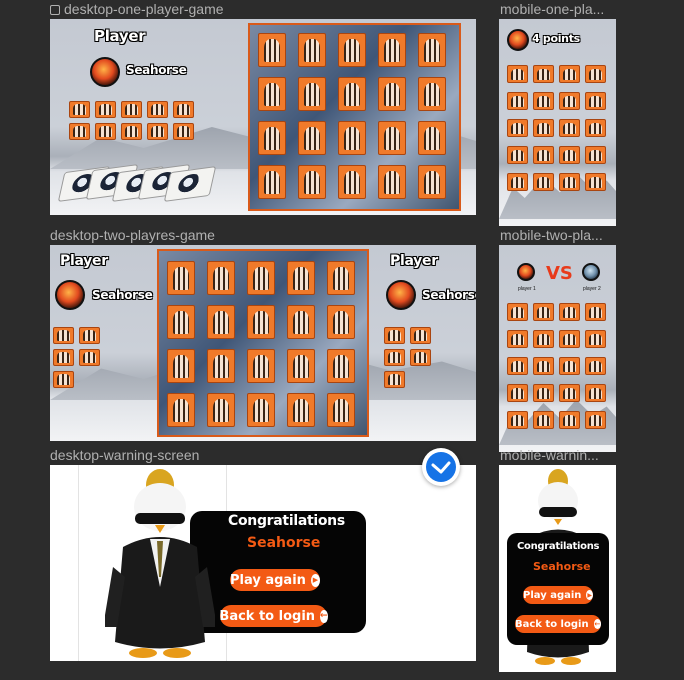 The image size is (684, 680). What do you see at coordinates (132, 235) in the screenshot?
I see `frame-label-desktop-two: desktop-two-playres-game` at bounding box center [132, 235].